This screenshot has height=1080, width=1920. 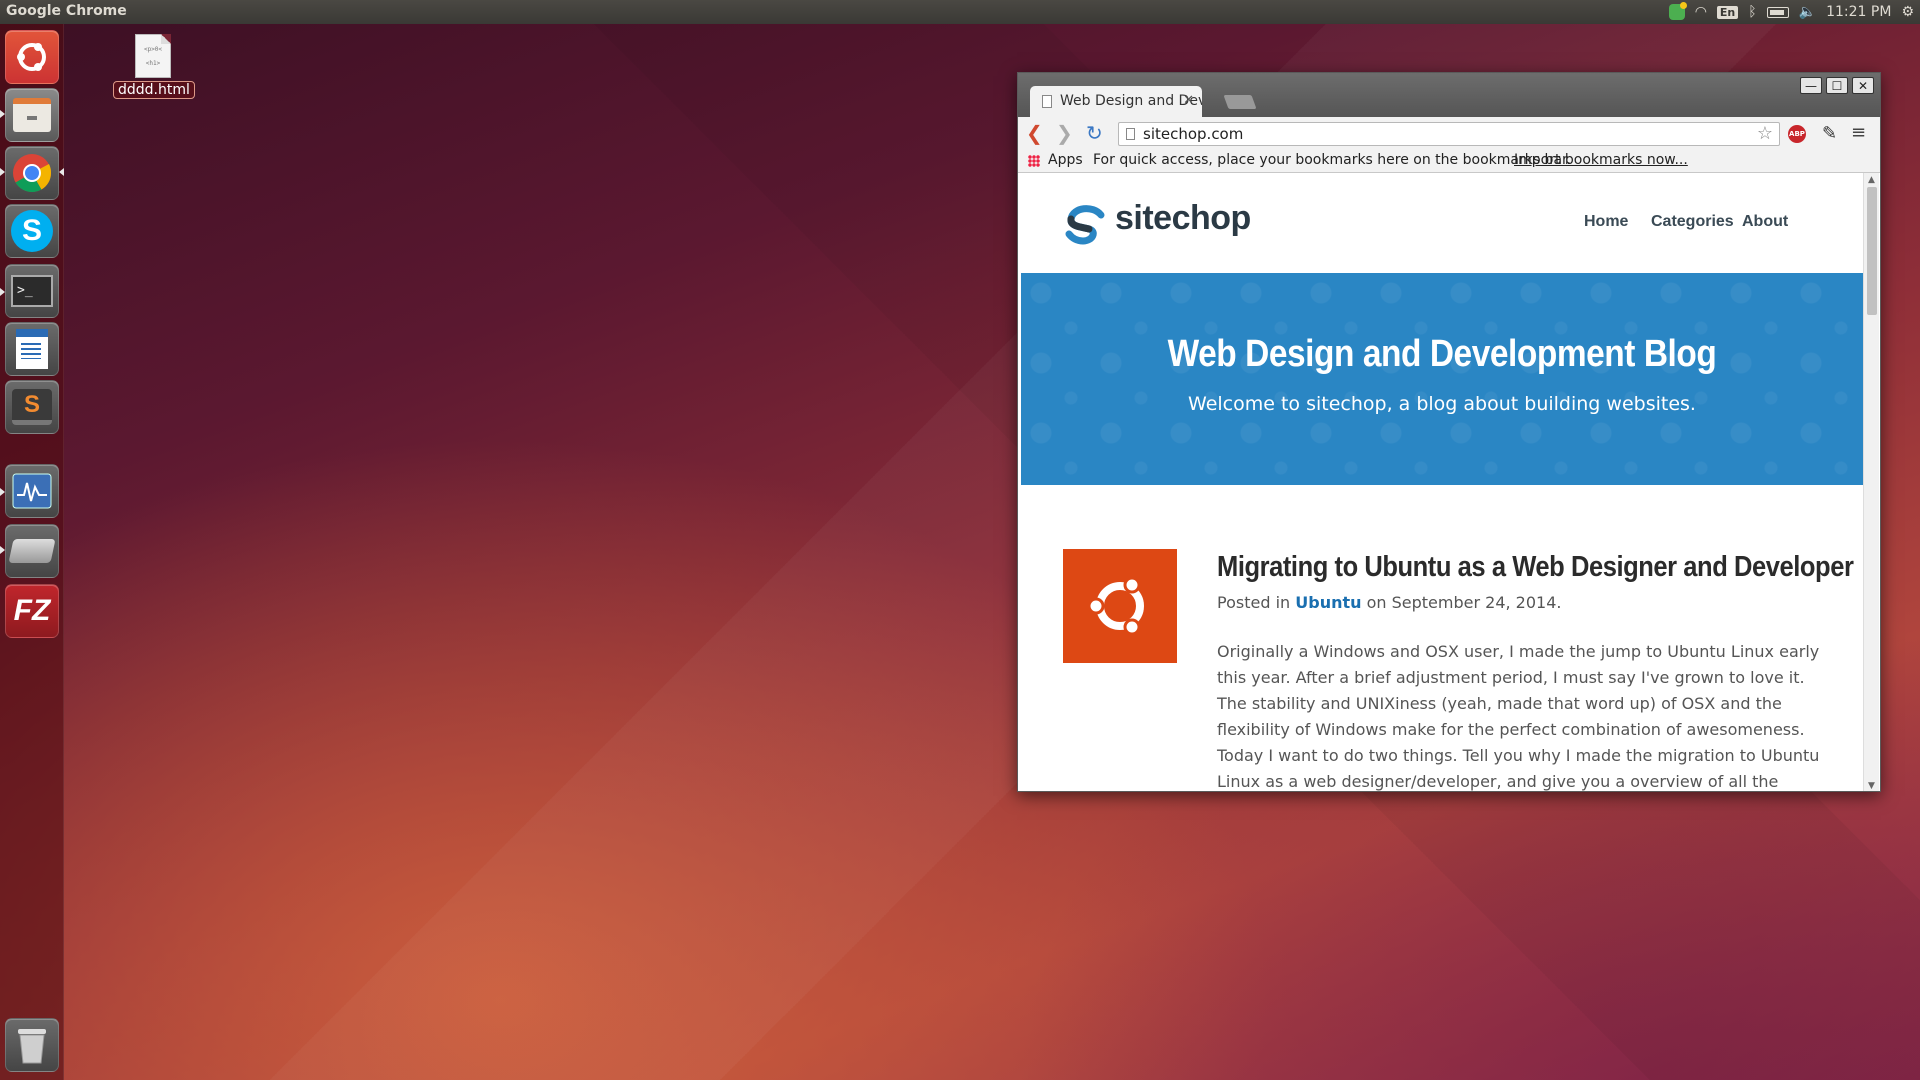 I want to click on bluetooth-icon: ᛒ, so click(x=1752, y=12).